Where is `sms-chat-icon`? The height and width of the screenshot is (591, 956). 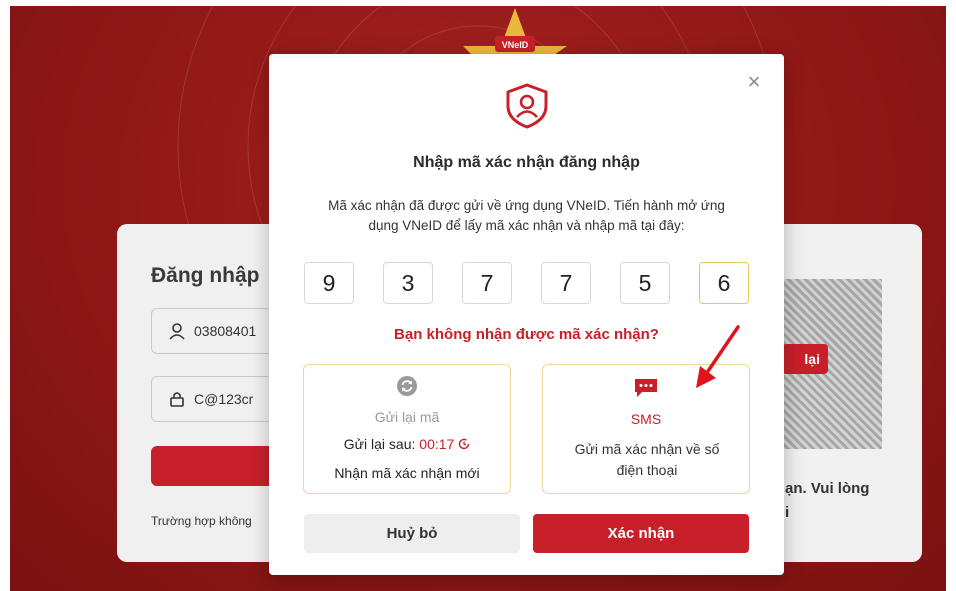
sms-chat-icon is located at coordinates (646, 388).